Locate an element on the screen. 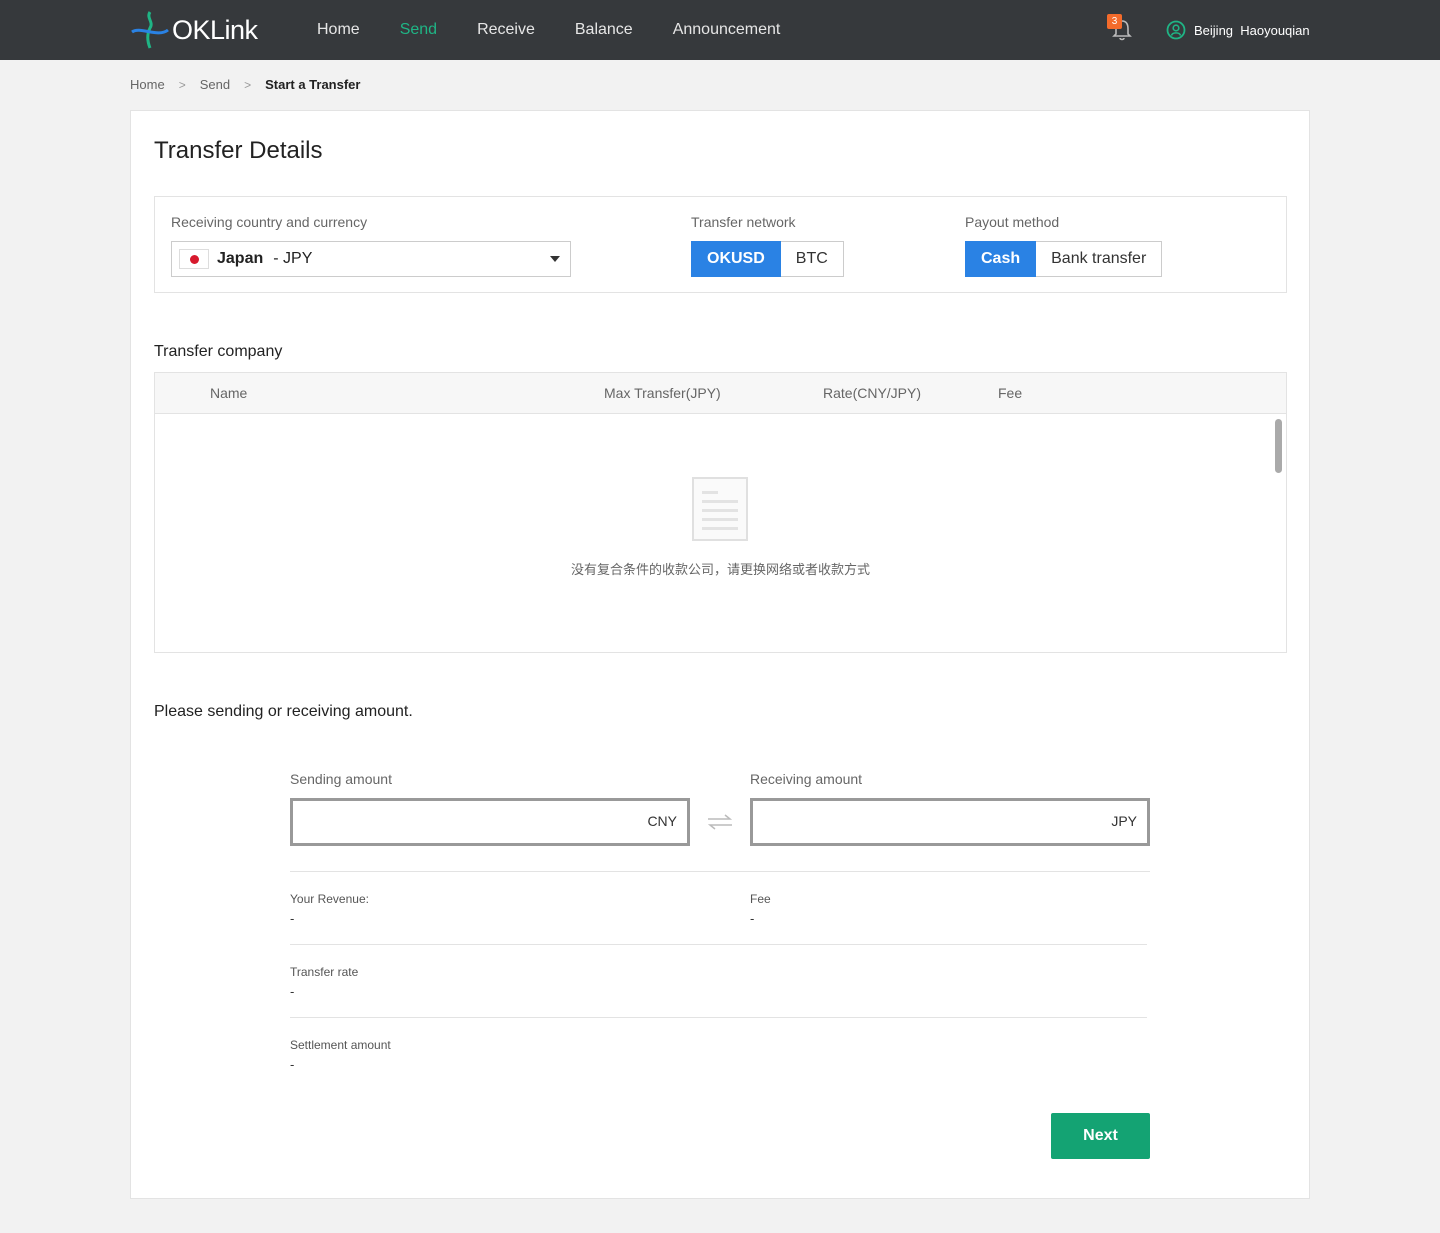  sending-amount-field: CNY is located at coordinates (490, 822).